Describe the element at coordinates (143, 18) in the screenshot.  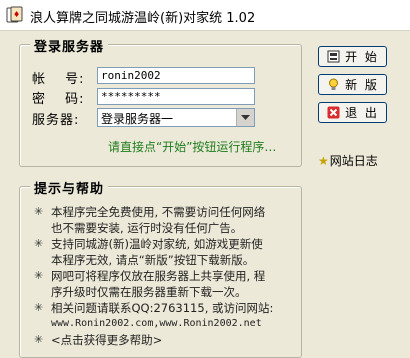
I see `window-title: 浪人算牌之同城游温岭(新)对家统 1.02` at that location.